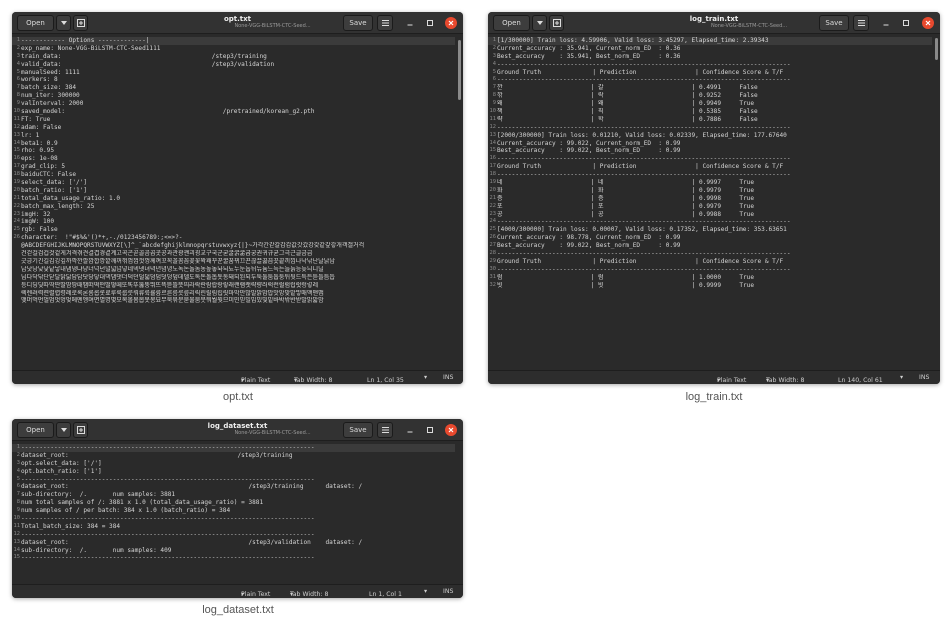 The width and height of the screenshot is (952, 625). I want to click on code-line: 22 batch_max_length: 25, so click(233, 207).